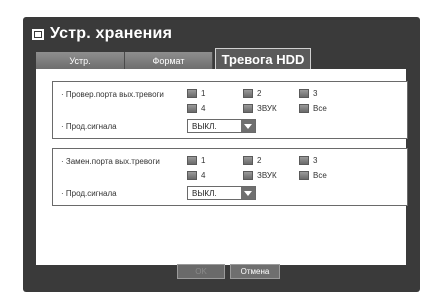 The width and height of the screenshot is (438, 298). Describe the element at coordinates (89, 126) in the screenshot. I see `check-duration-label: · Прод.сигнала` at that location.